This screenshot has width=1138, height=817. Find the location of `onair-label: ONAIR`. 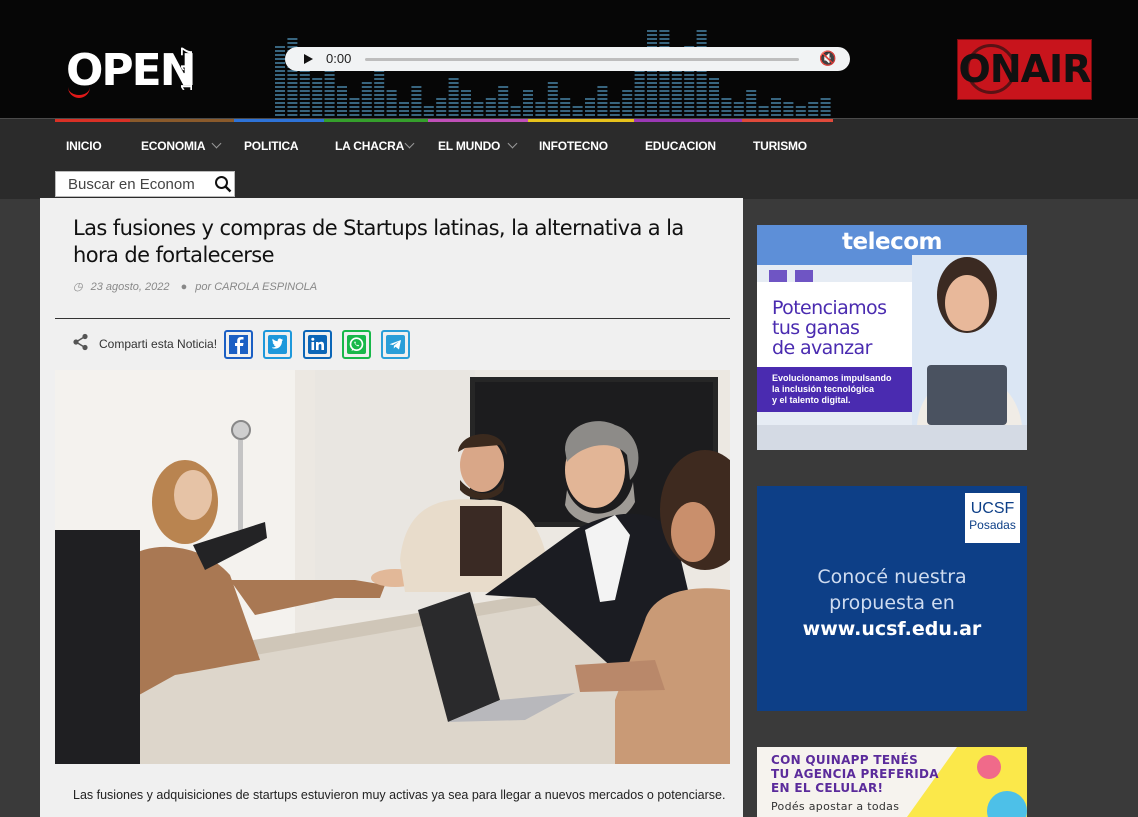

onair-label: ONAIR is located at coordinates (1025, 69).